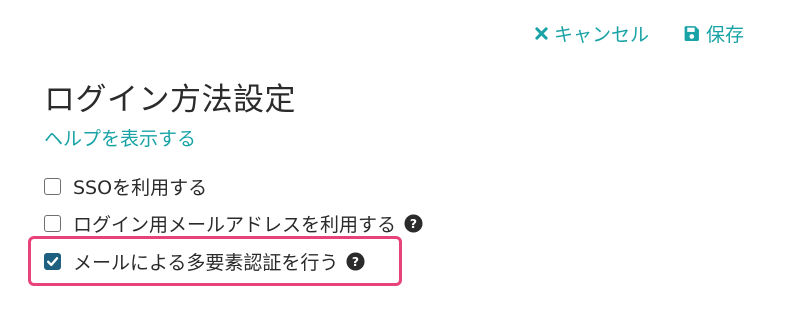 Image resolution: width=800 pixels, height=326 pixels. What do you see at coordinates (541, 33) in the screenshot?
I see `close-icon` at bounding box center [541, 33].